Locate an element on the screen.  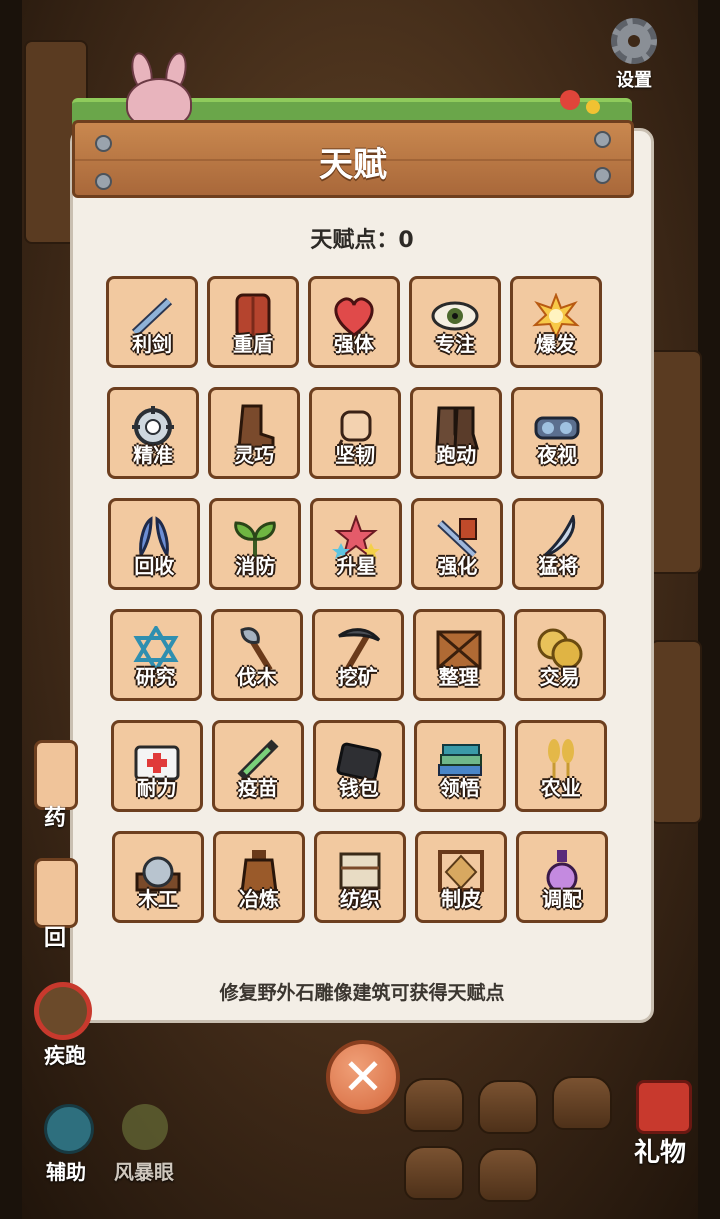
talent-label: 爆发 is located at coordinates (556, 344).